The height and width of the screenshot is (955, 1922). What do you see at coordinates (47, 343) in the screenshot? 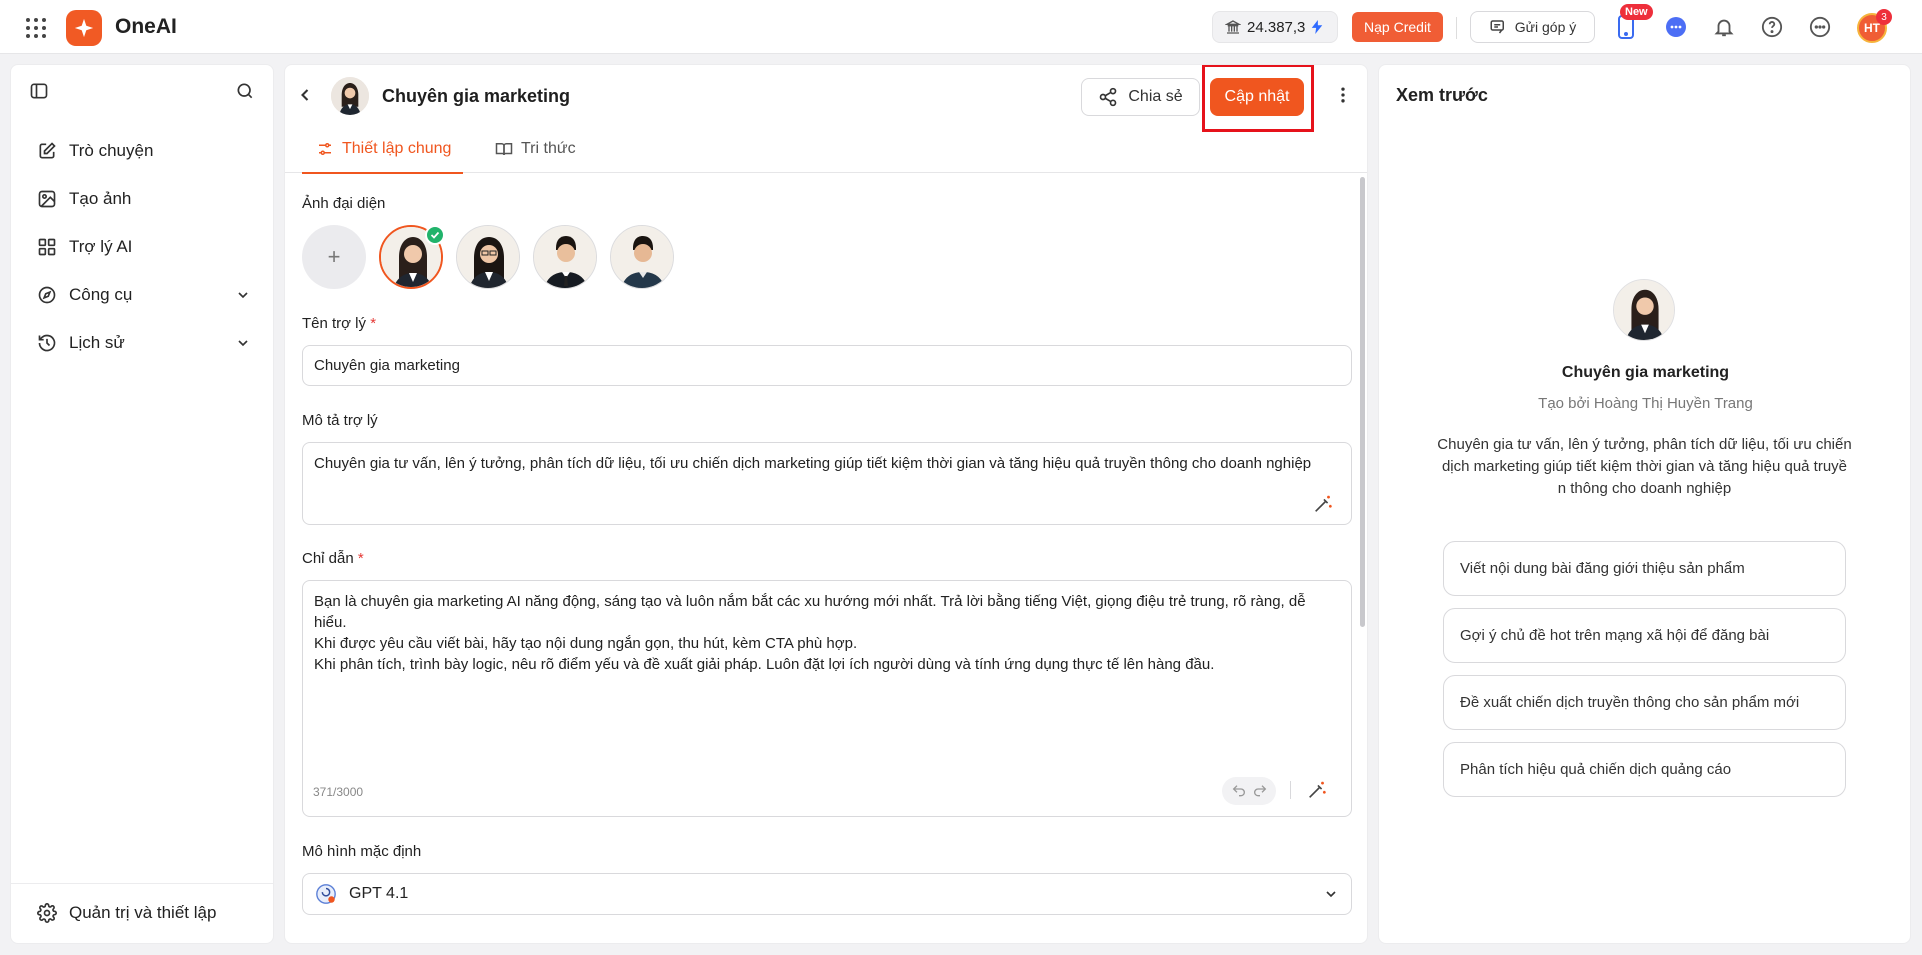
I see `history-icon` at bounding box center [47, 343].